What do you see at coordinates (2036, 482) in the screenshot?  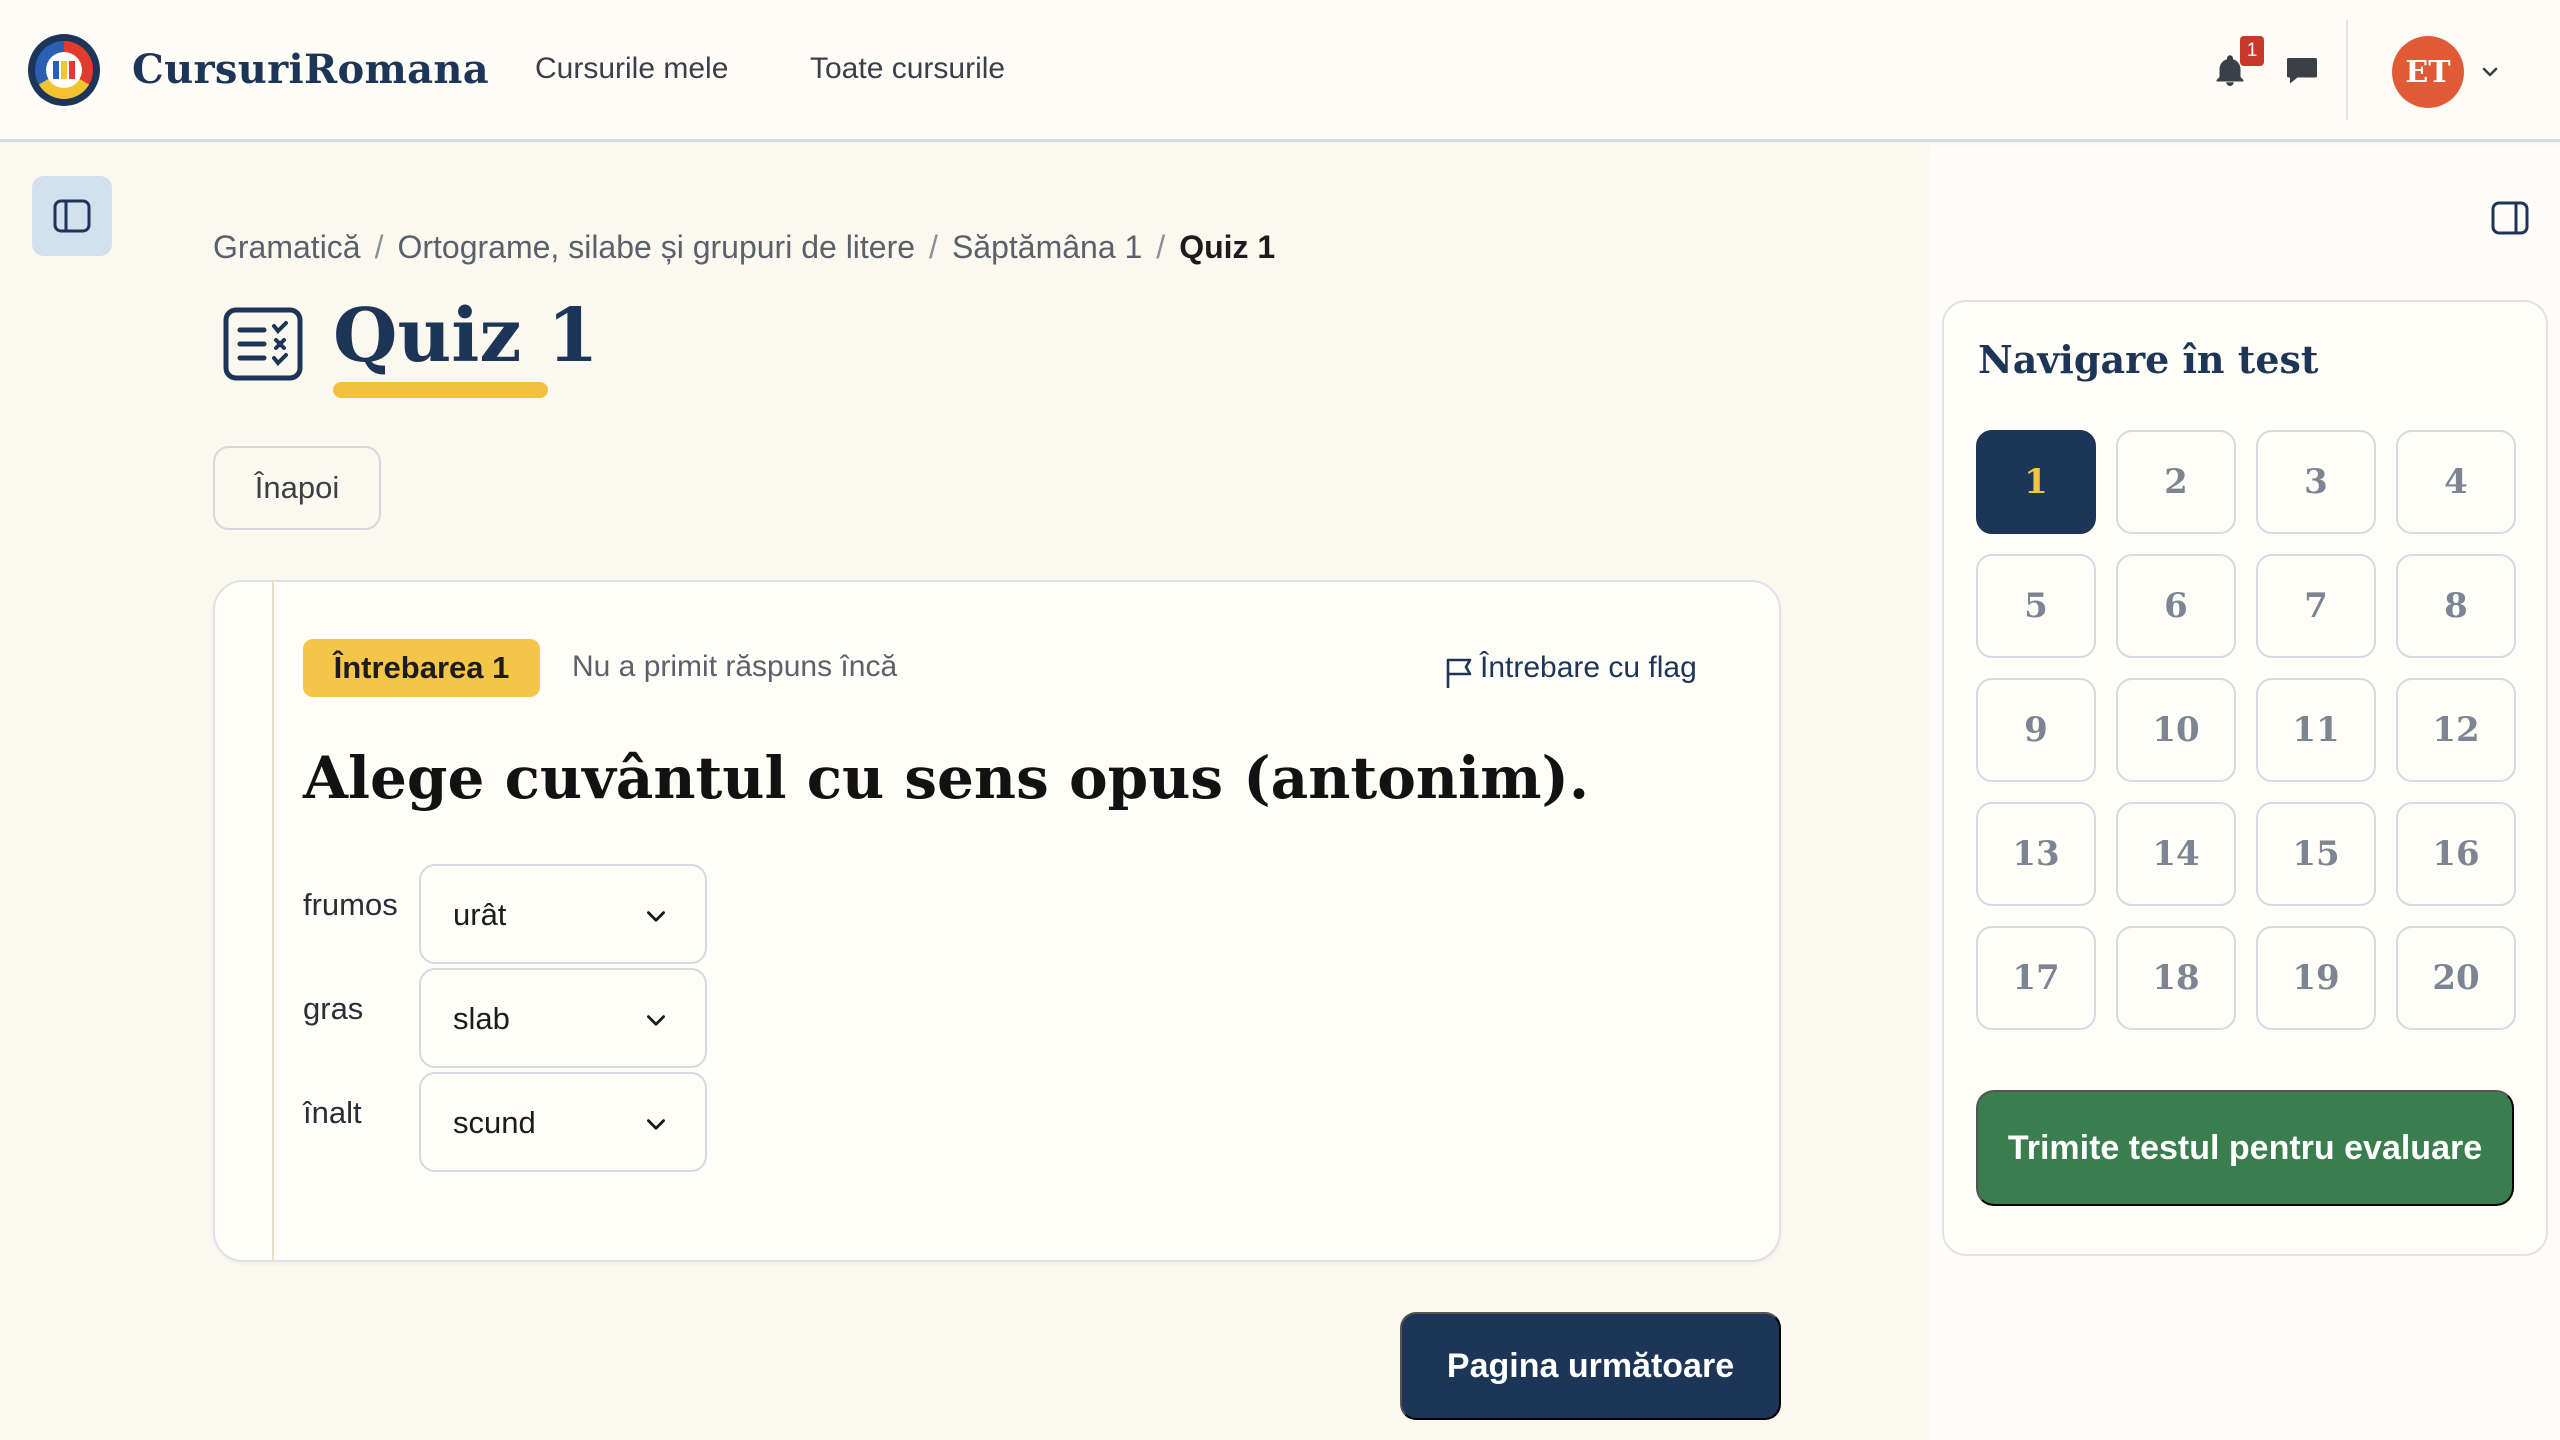 I see `question-nav-button: 1` at bounding box center [2036, 482].